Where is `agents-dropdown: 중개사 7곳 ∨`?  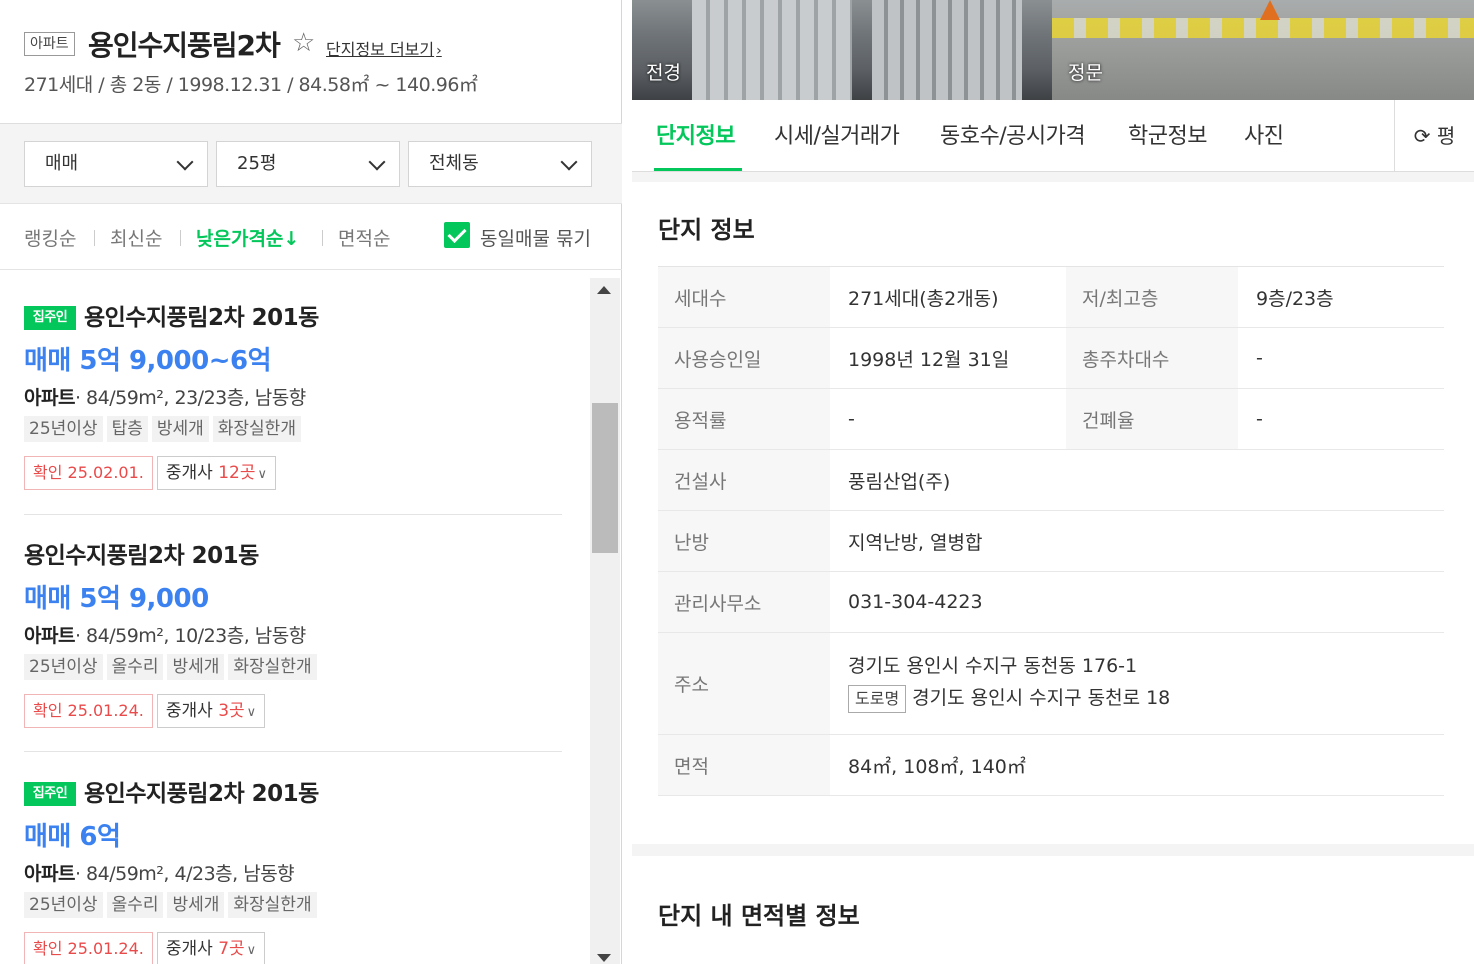
agents-dropdown: 중개사 7곳 ∨ is located at coordinates (211, 948).